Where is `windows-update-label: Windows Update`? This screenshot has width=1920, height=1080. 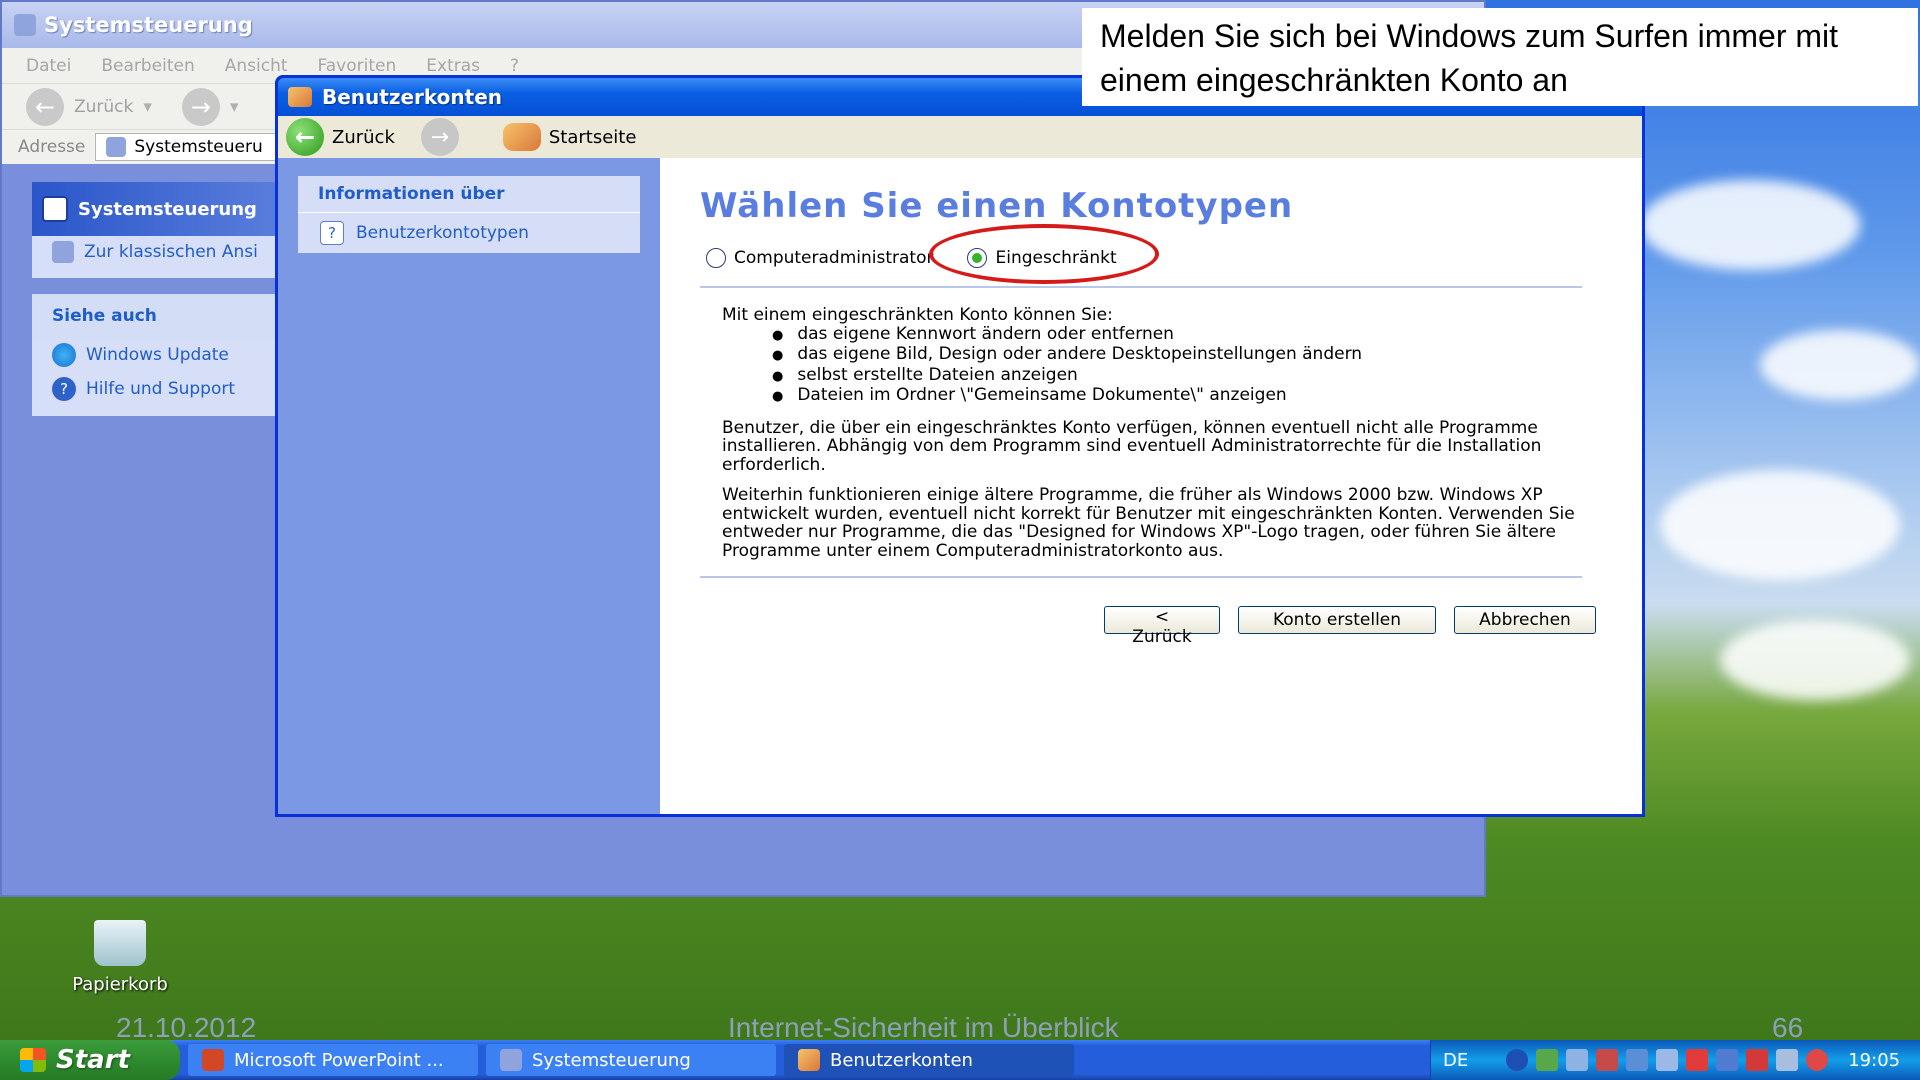 windows-update-label: Windows Update is located at coordinates (157, 355).